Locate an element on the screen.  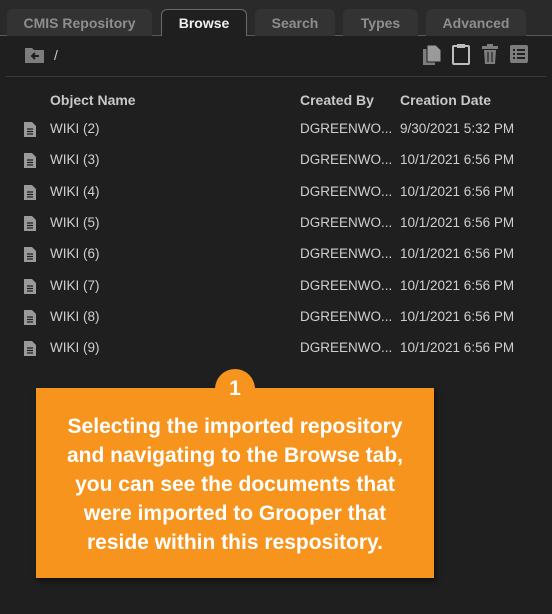
object-name-cell: WIKI (7) is located at coordinates (75, 285).